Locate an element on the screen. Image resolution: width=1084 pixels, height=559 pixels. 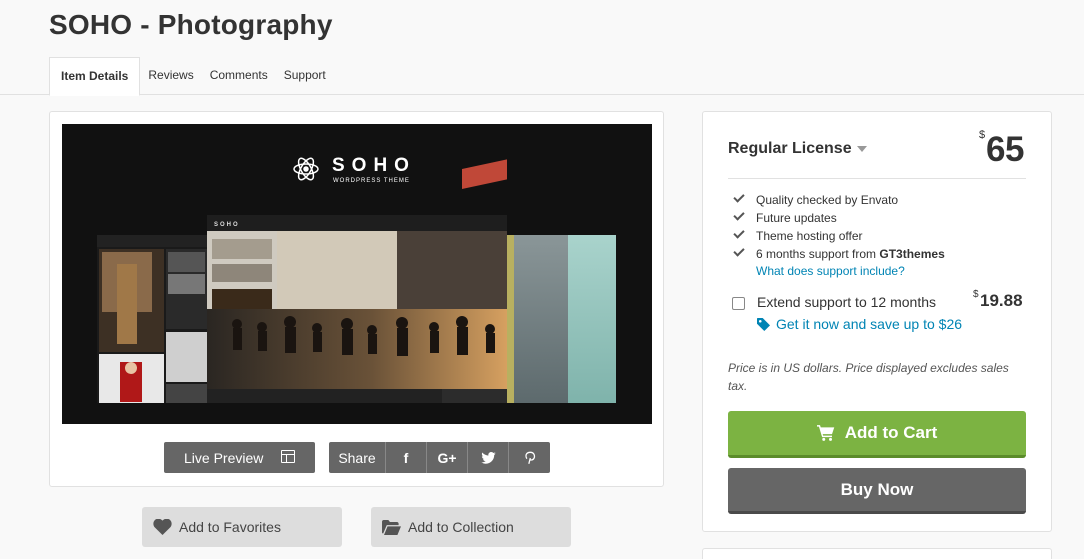
list-item: Theme hosting offer is located at coordinates (839, 236).